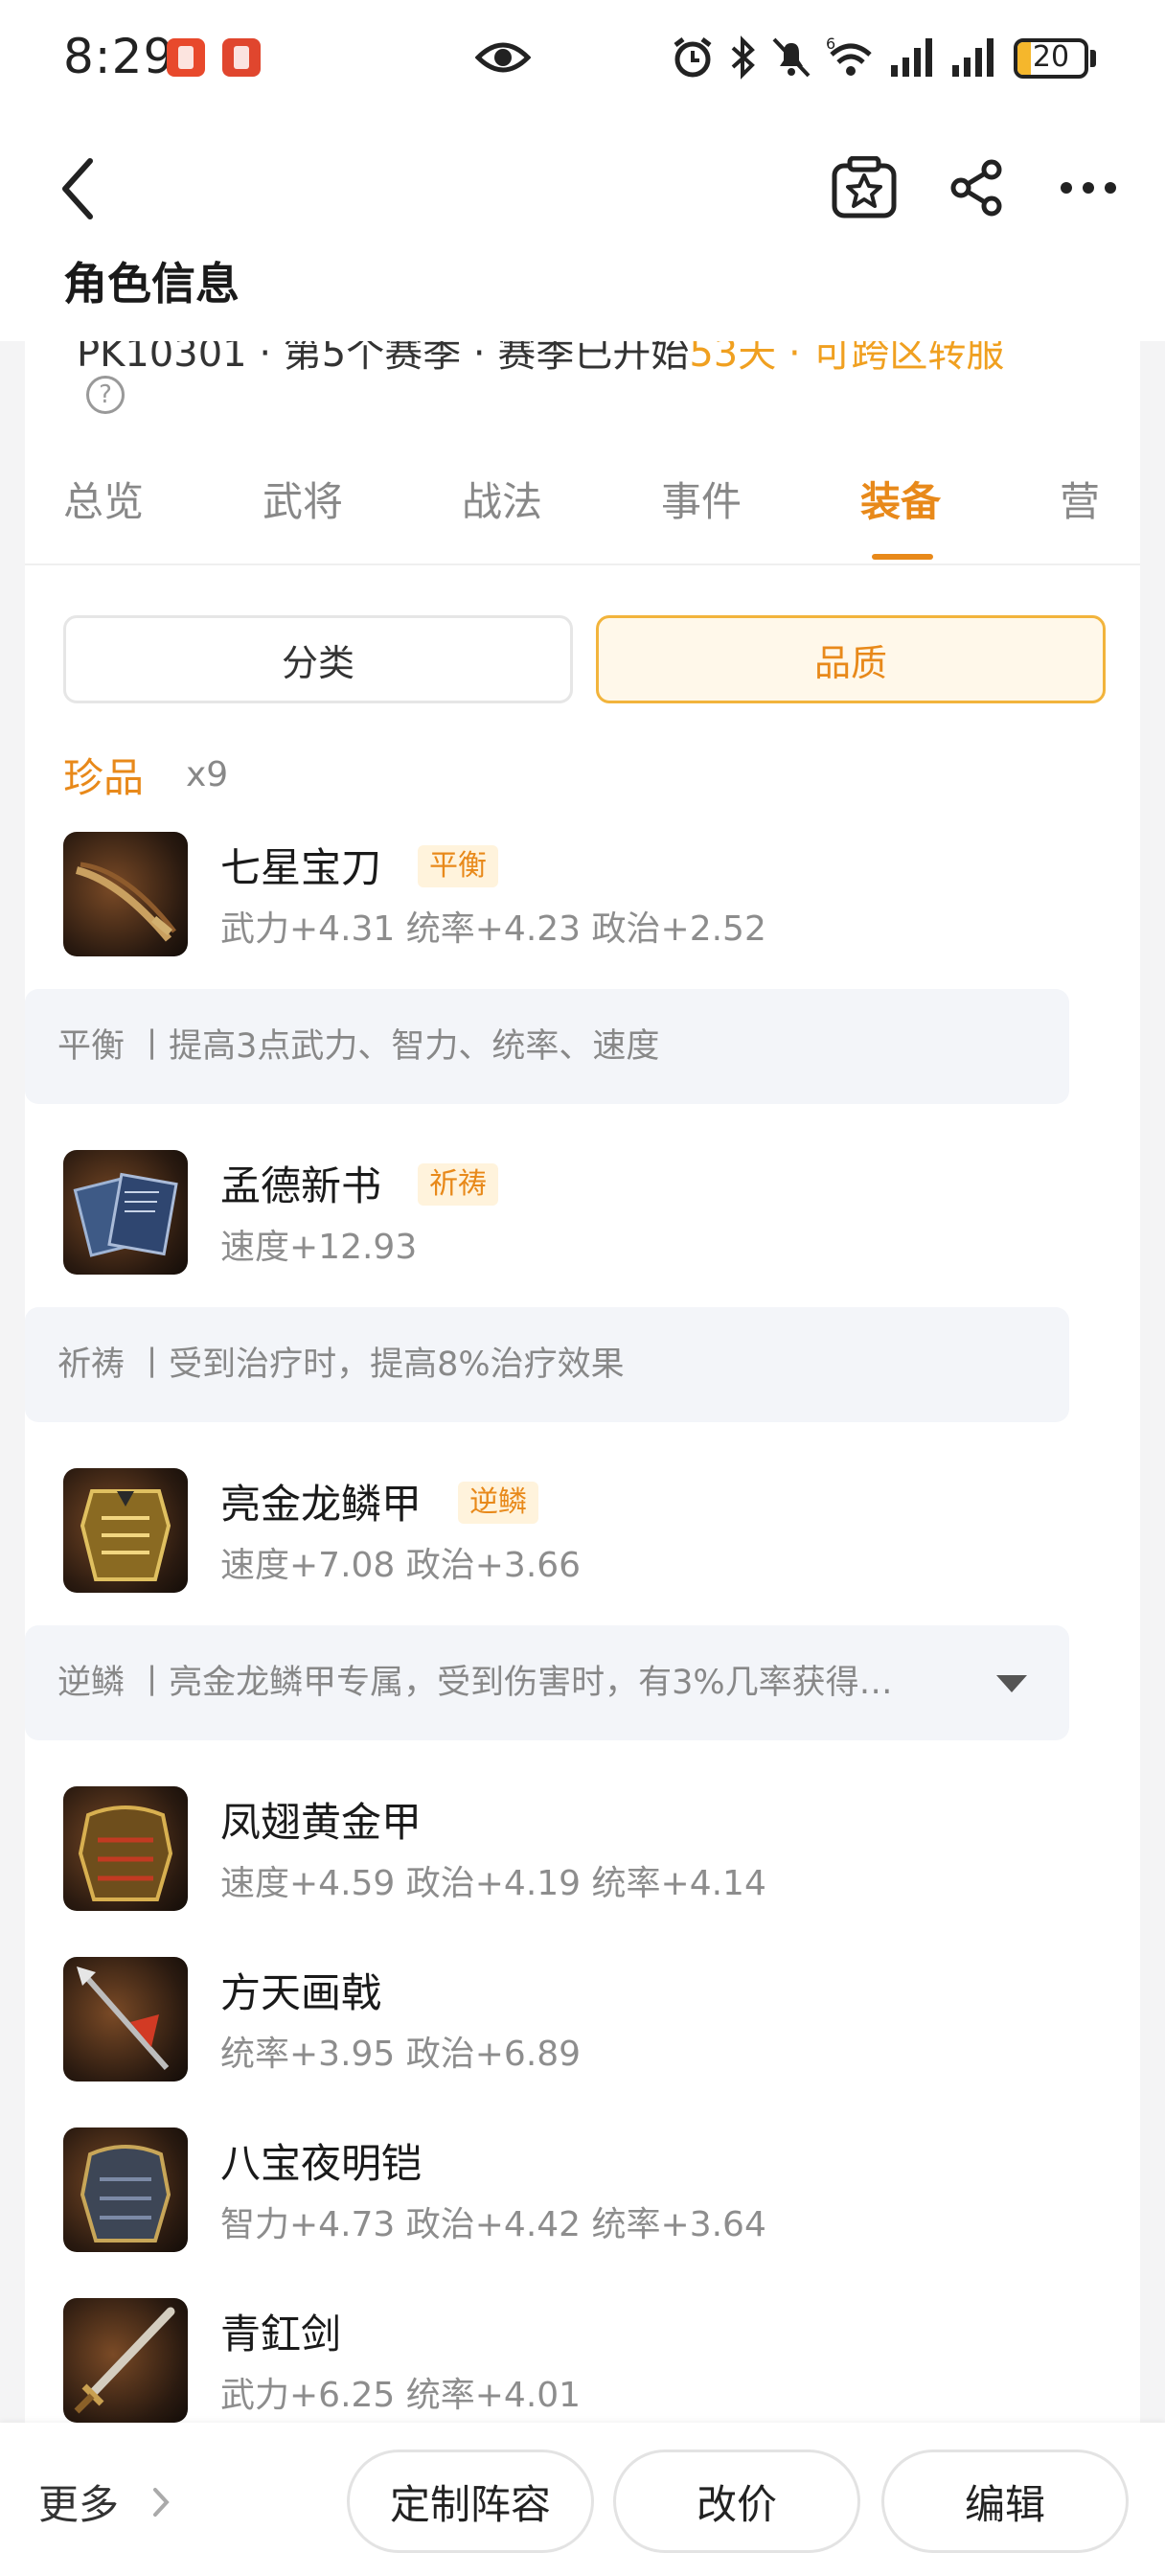  Describe the element at coordinates (301, 1992) in the screenshot. I see `equipment-name: 方天画戟` at that location.